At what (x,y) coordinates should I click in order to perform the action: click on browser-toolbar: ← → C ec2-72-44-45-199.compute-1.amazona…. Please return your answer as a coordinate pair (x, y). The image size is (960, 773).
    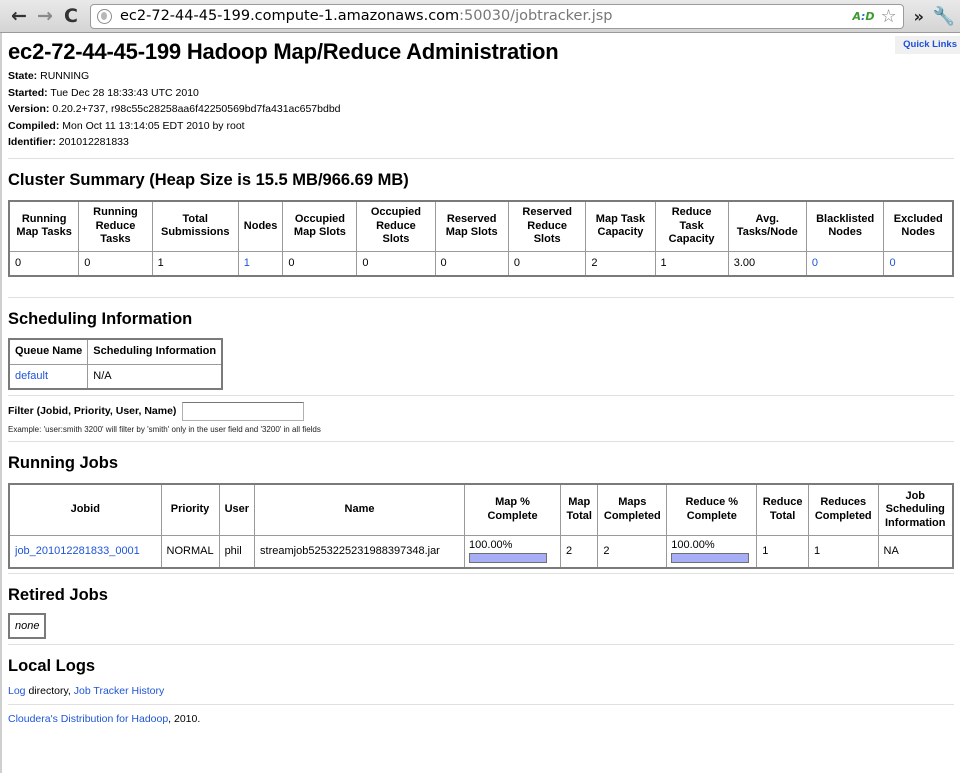
    Looking at the image, I should click on (480, 16).